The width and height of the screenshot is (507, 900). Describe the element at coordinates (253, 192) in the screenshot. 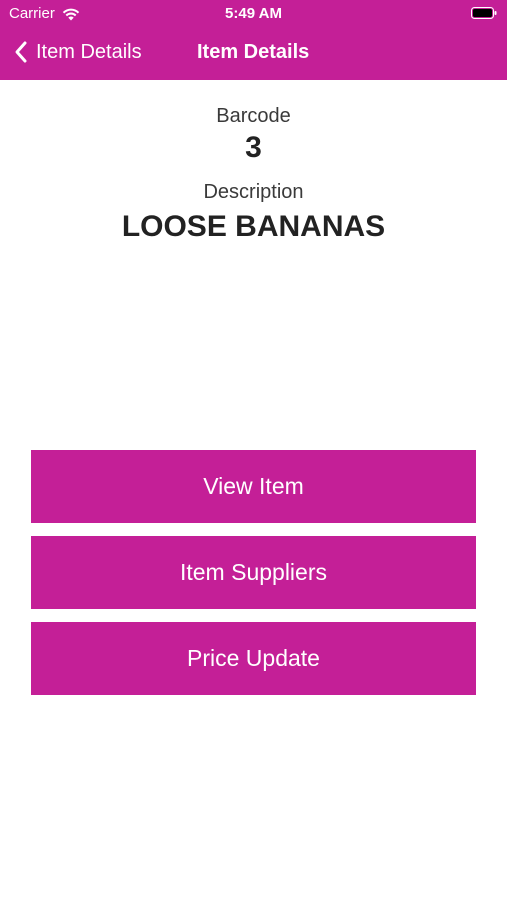

I see `description-label: Description` at that location.